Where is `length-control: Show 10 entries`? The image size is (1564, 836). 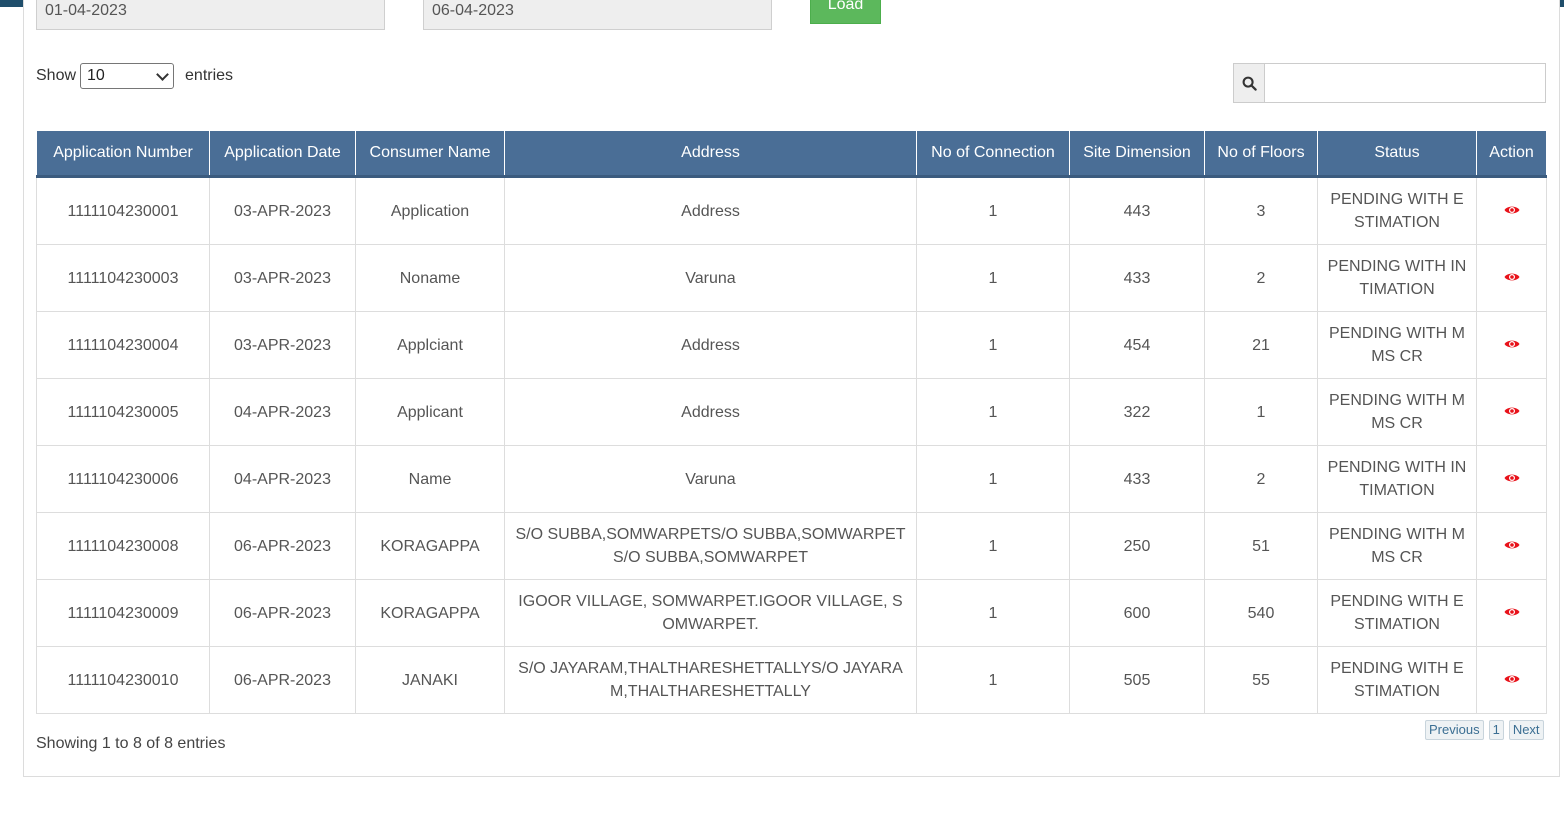 length-control: Show 10 entries is located at coordinates (134, 76).